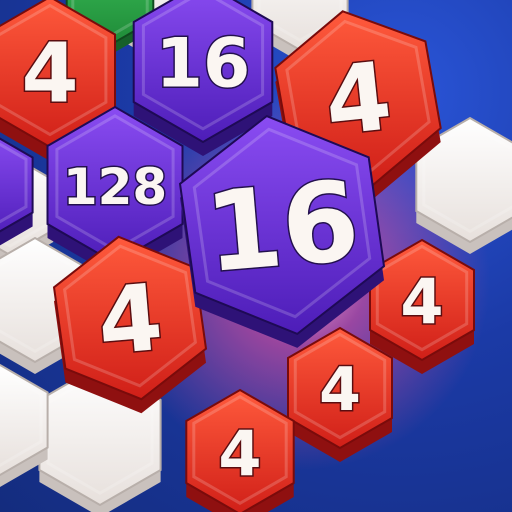 The width and height of the screenshot is (512, 512). Describe the element at coordinates (203, 64) in the screenshot. I see `tile-16-top-label: 16` at that location.